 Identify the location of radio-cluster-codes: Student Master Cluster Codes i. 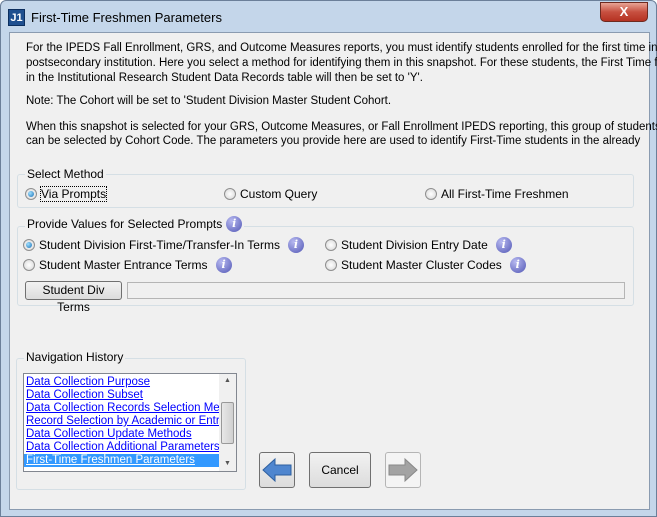
(425, 265).